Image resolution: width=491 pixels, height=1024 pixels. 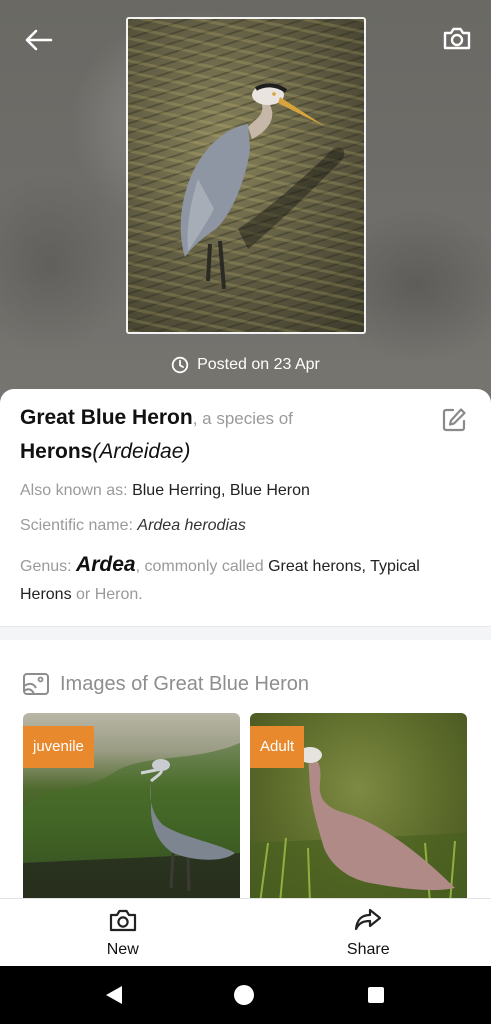 I want to click on edit-button, so click(x=454, y=420).